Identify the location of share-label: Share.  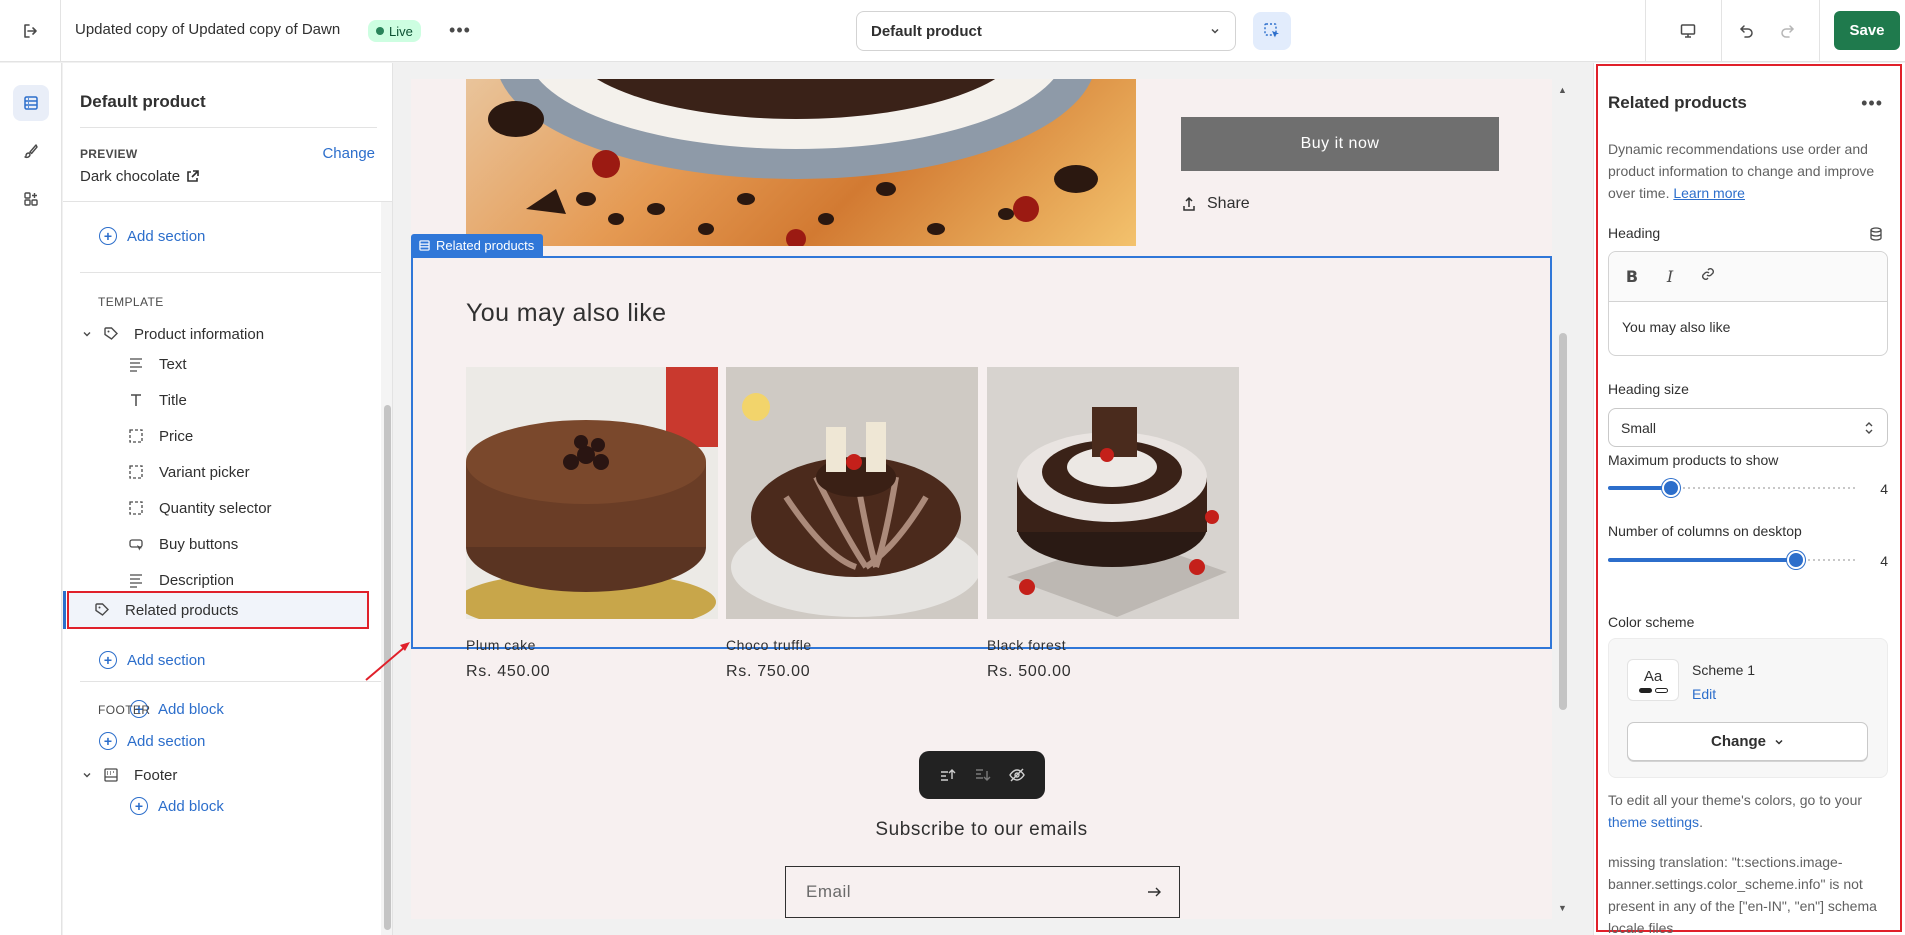
(1228, 203).